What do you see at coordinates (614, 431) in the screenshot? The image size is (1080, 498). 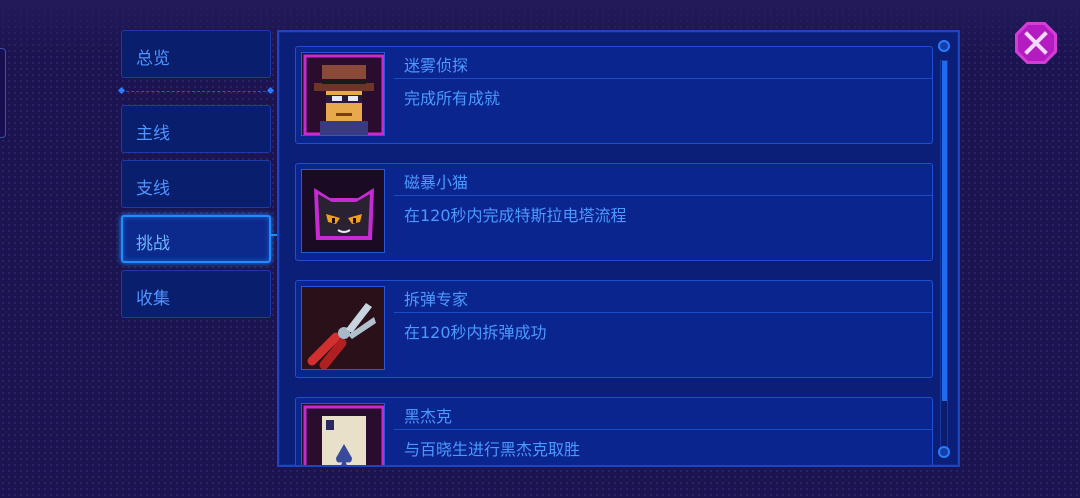 I see `achievement-card: 黑杰克 与百晓生进行黑杰克取胜` at bounding box center [614, 431].